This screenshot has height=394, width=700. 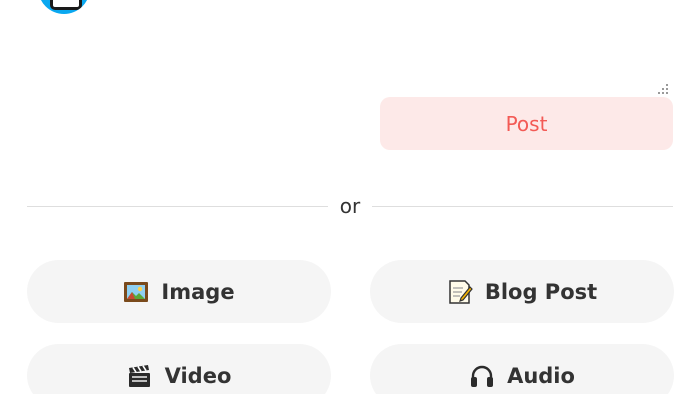 What do you see at coordinates (177, 206) in the screenshot?
I see `divider-line-left` at bounding box center [177, 206].